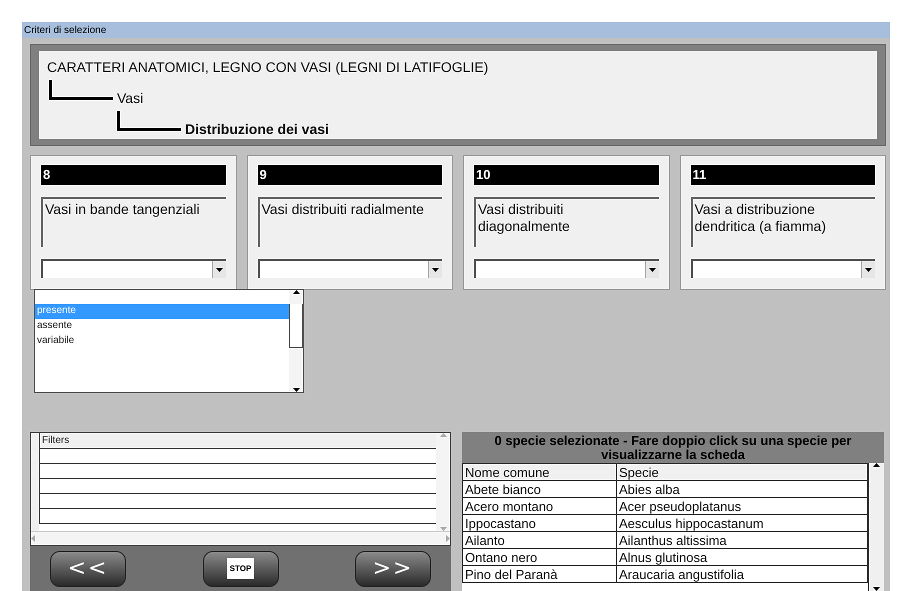 This screenshot has height=591, width=906. What do you see at coordinates (133, 175) in the screenshot?
I see `criterion-number: 8` at bounding box center [133, 175].